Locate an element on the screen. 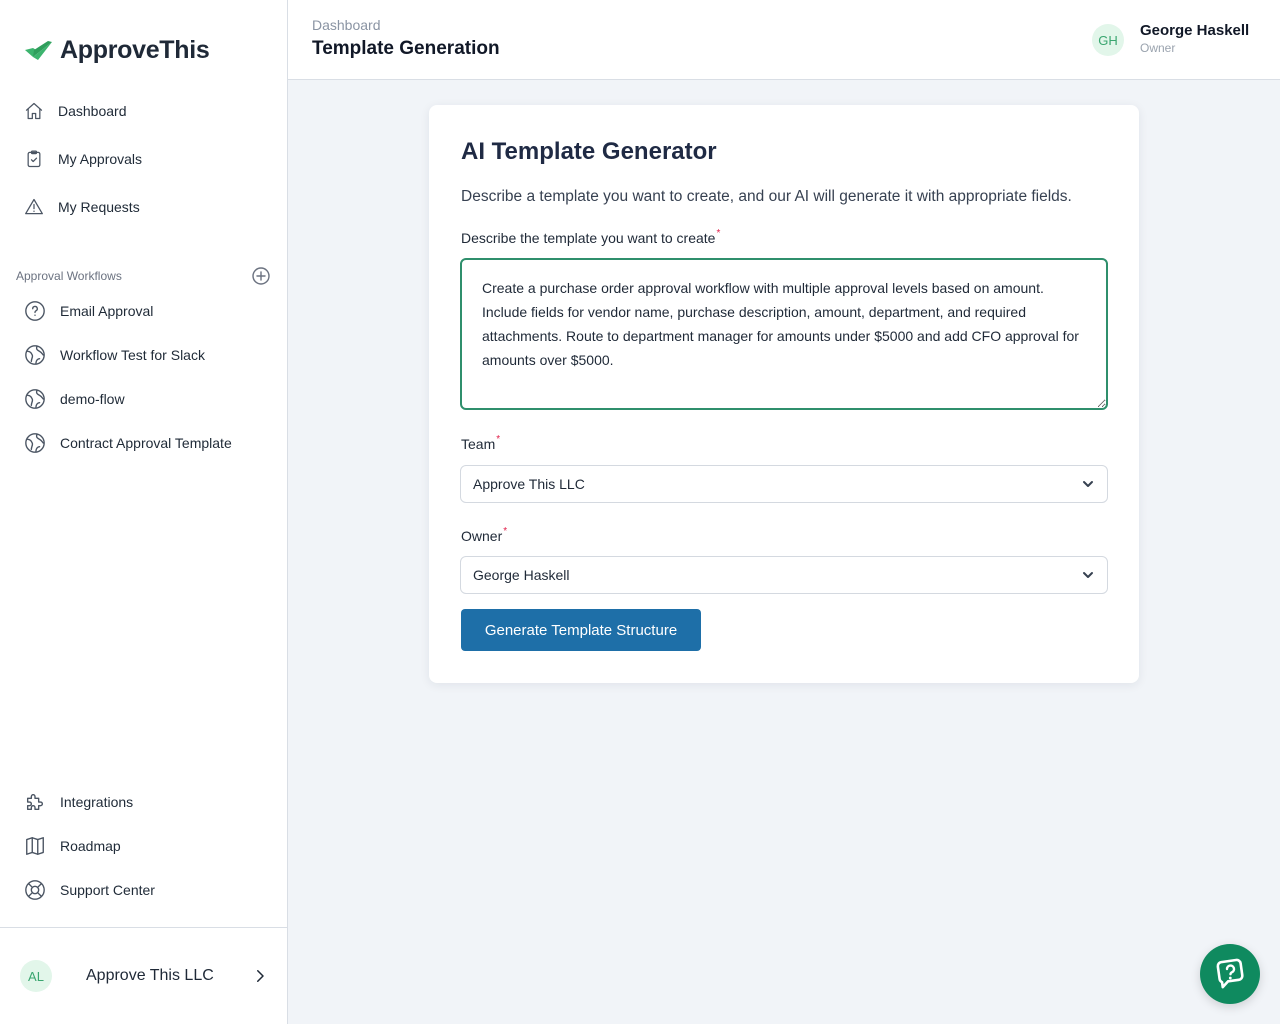  sidebar-workflow-demo-flow: demo-flow is located at coordinates (74, 399).